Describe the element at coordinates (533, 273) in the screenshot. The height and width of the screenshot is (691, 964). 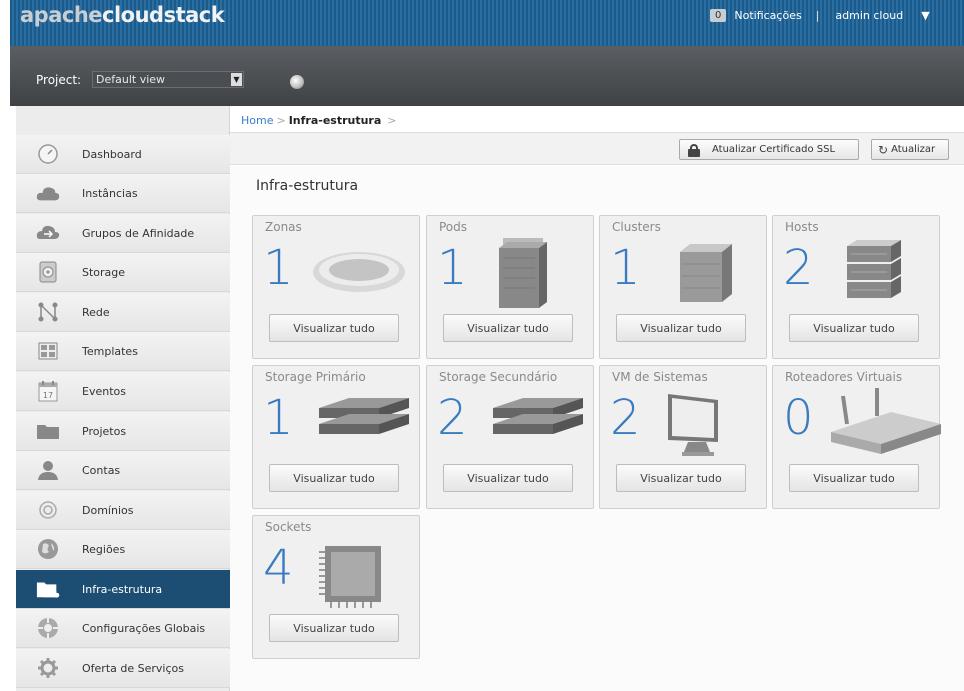
I see `pod-icon` at that location.